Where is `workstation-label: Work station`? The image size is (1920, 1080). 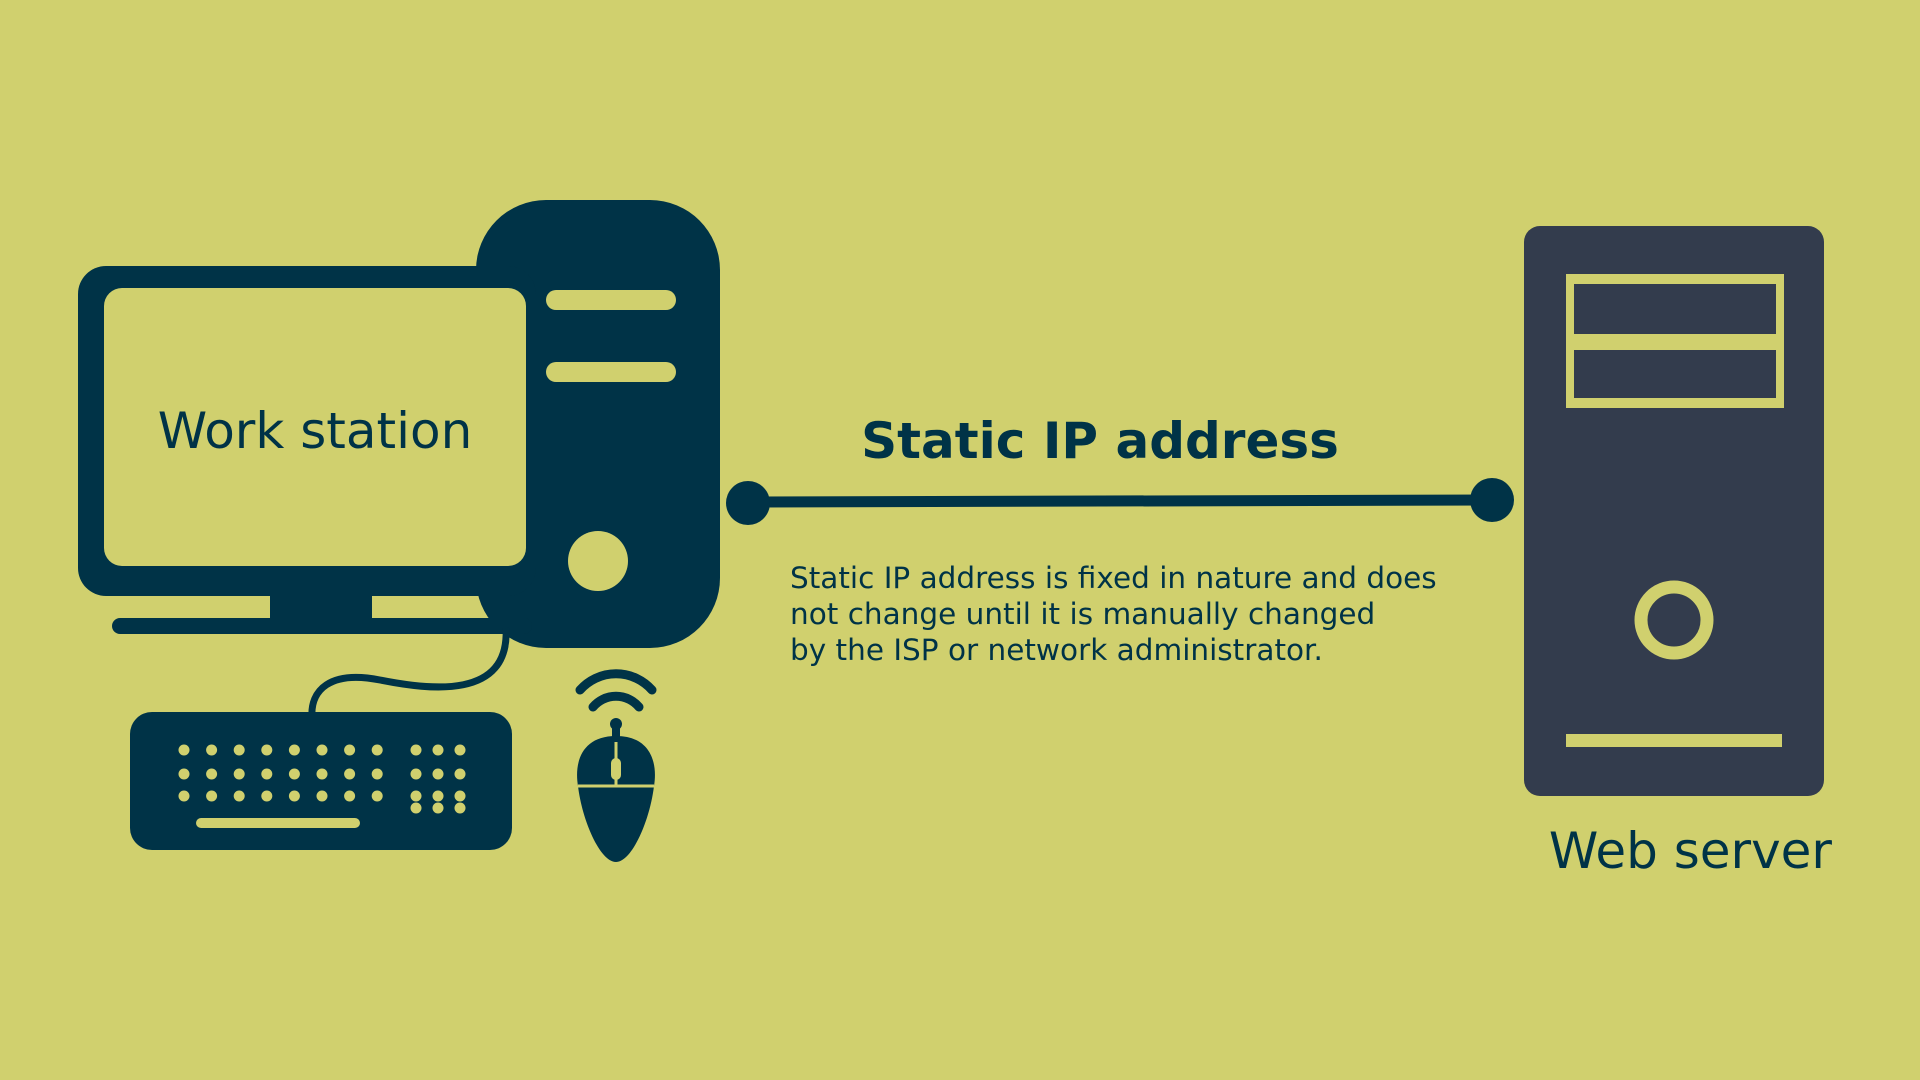 workstation-label: Work station is located at coordinates (315, 431).